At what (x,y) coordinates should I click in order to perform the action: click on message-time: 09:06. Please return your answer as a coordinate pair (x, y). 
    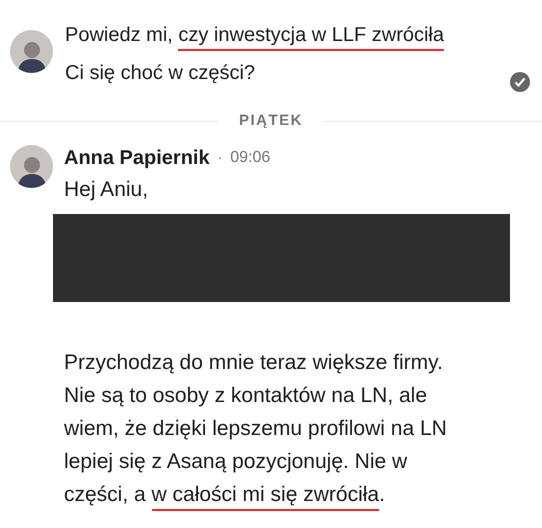
    Looking at the image, I should click on (250, 158).